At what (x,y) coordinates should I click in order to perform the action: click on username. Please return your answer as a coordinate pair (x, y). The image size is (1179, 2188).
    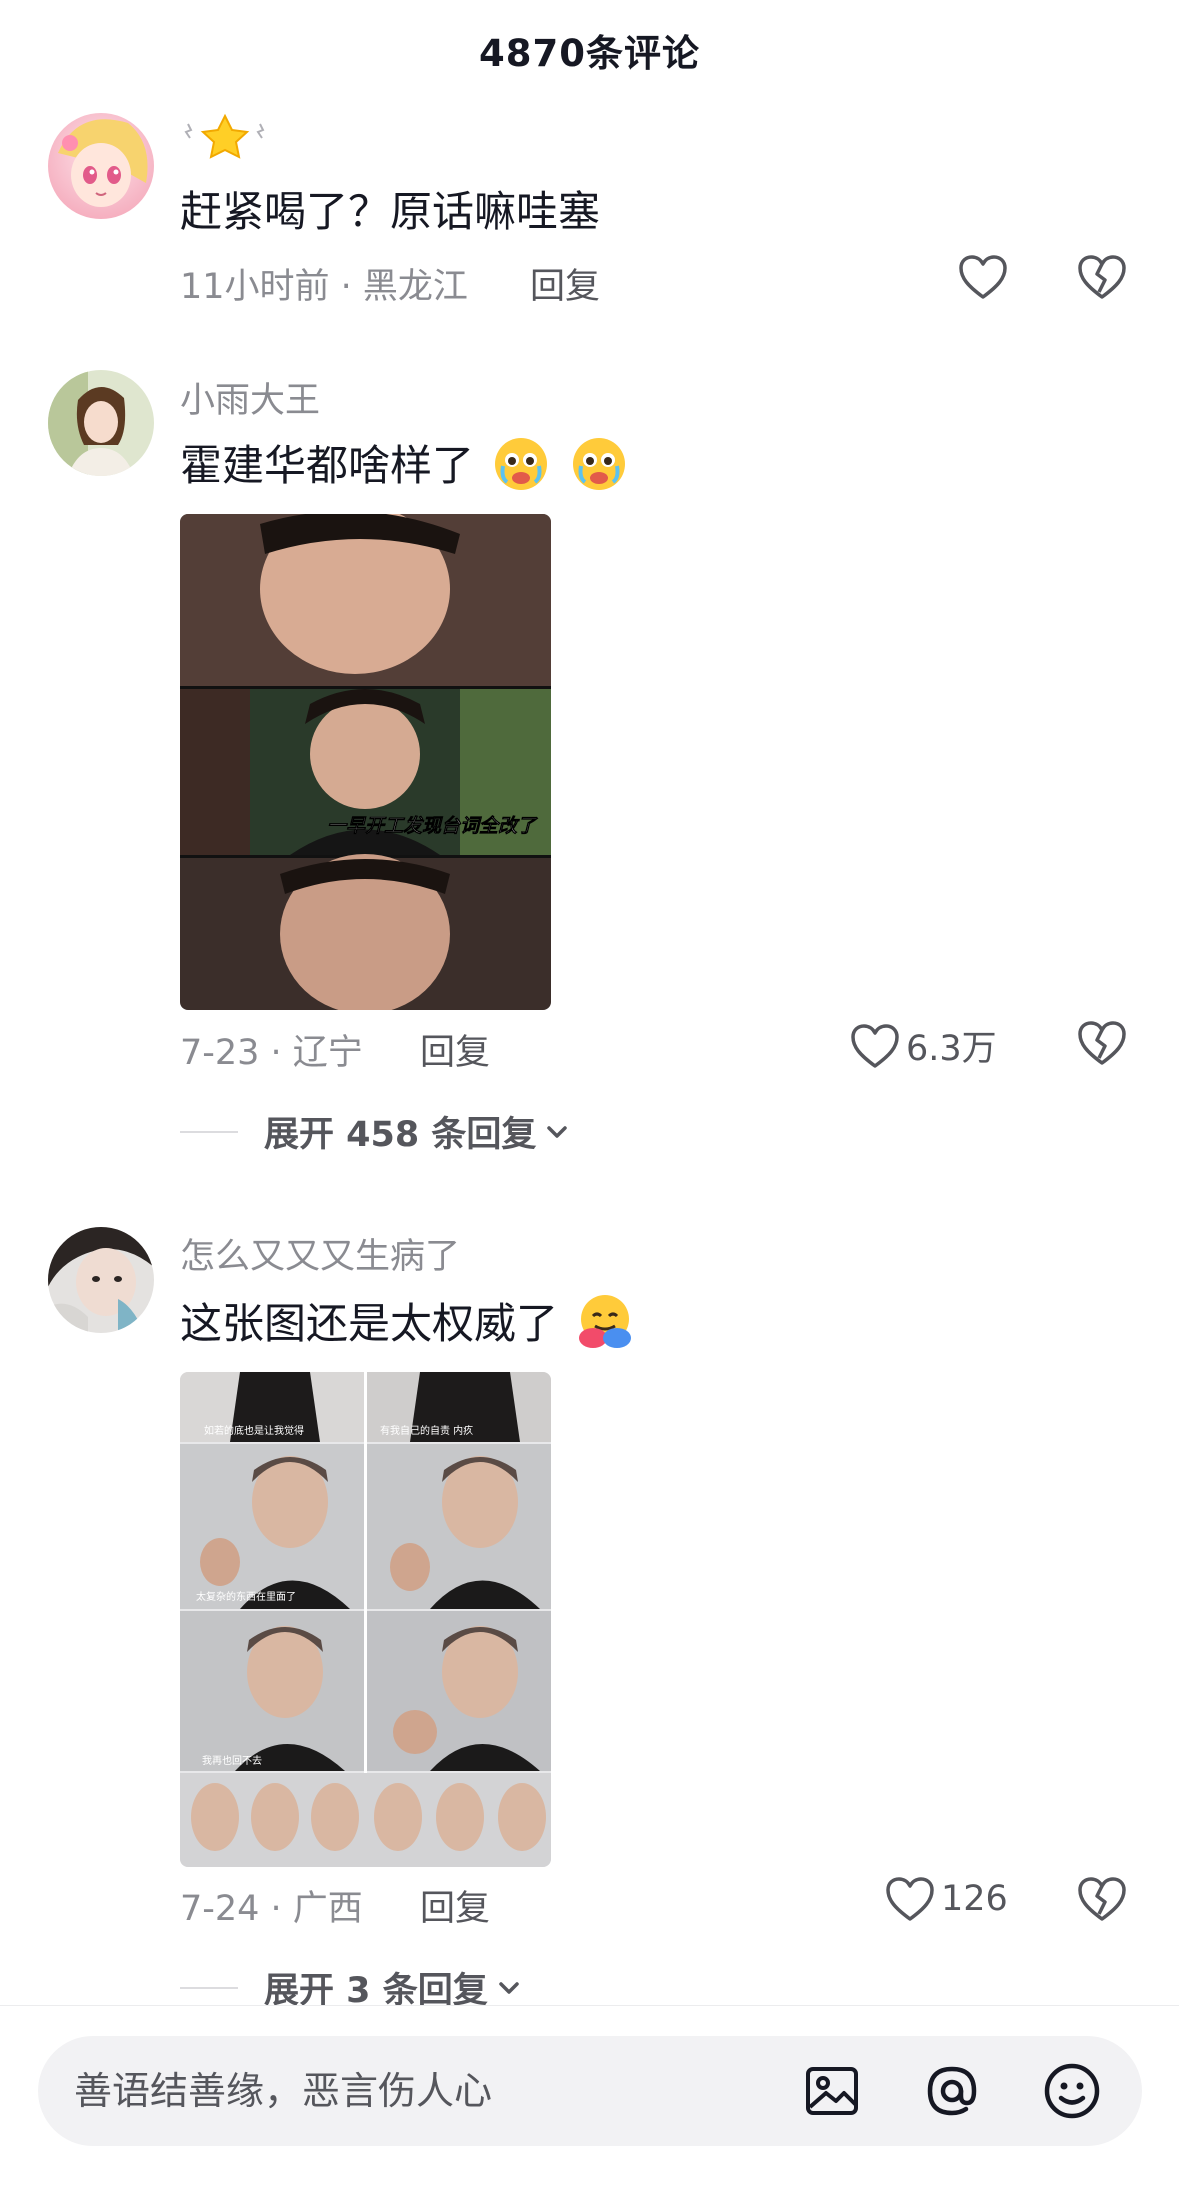
    Looking at the image, I should click on (225, 139).